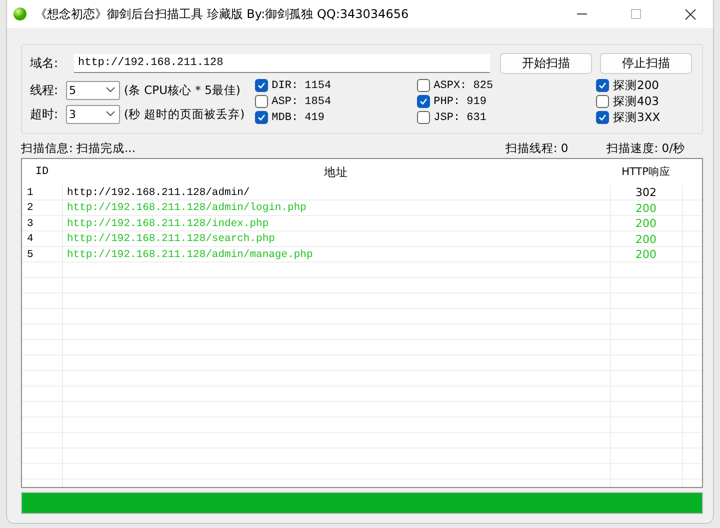  Describe the element at coordinates (30, 239) in the screenshot. I see `table-cell-text: 4` at that location.